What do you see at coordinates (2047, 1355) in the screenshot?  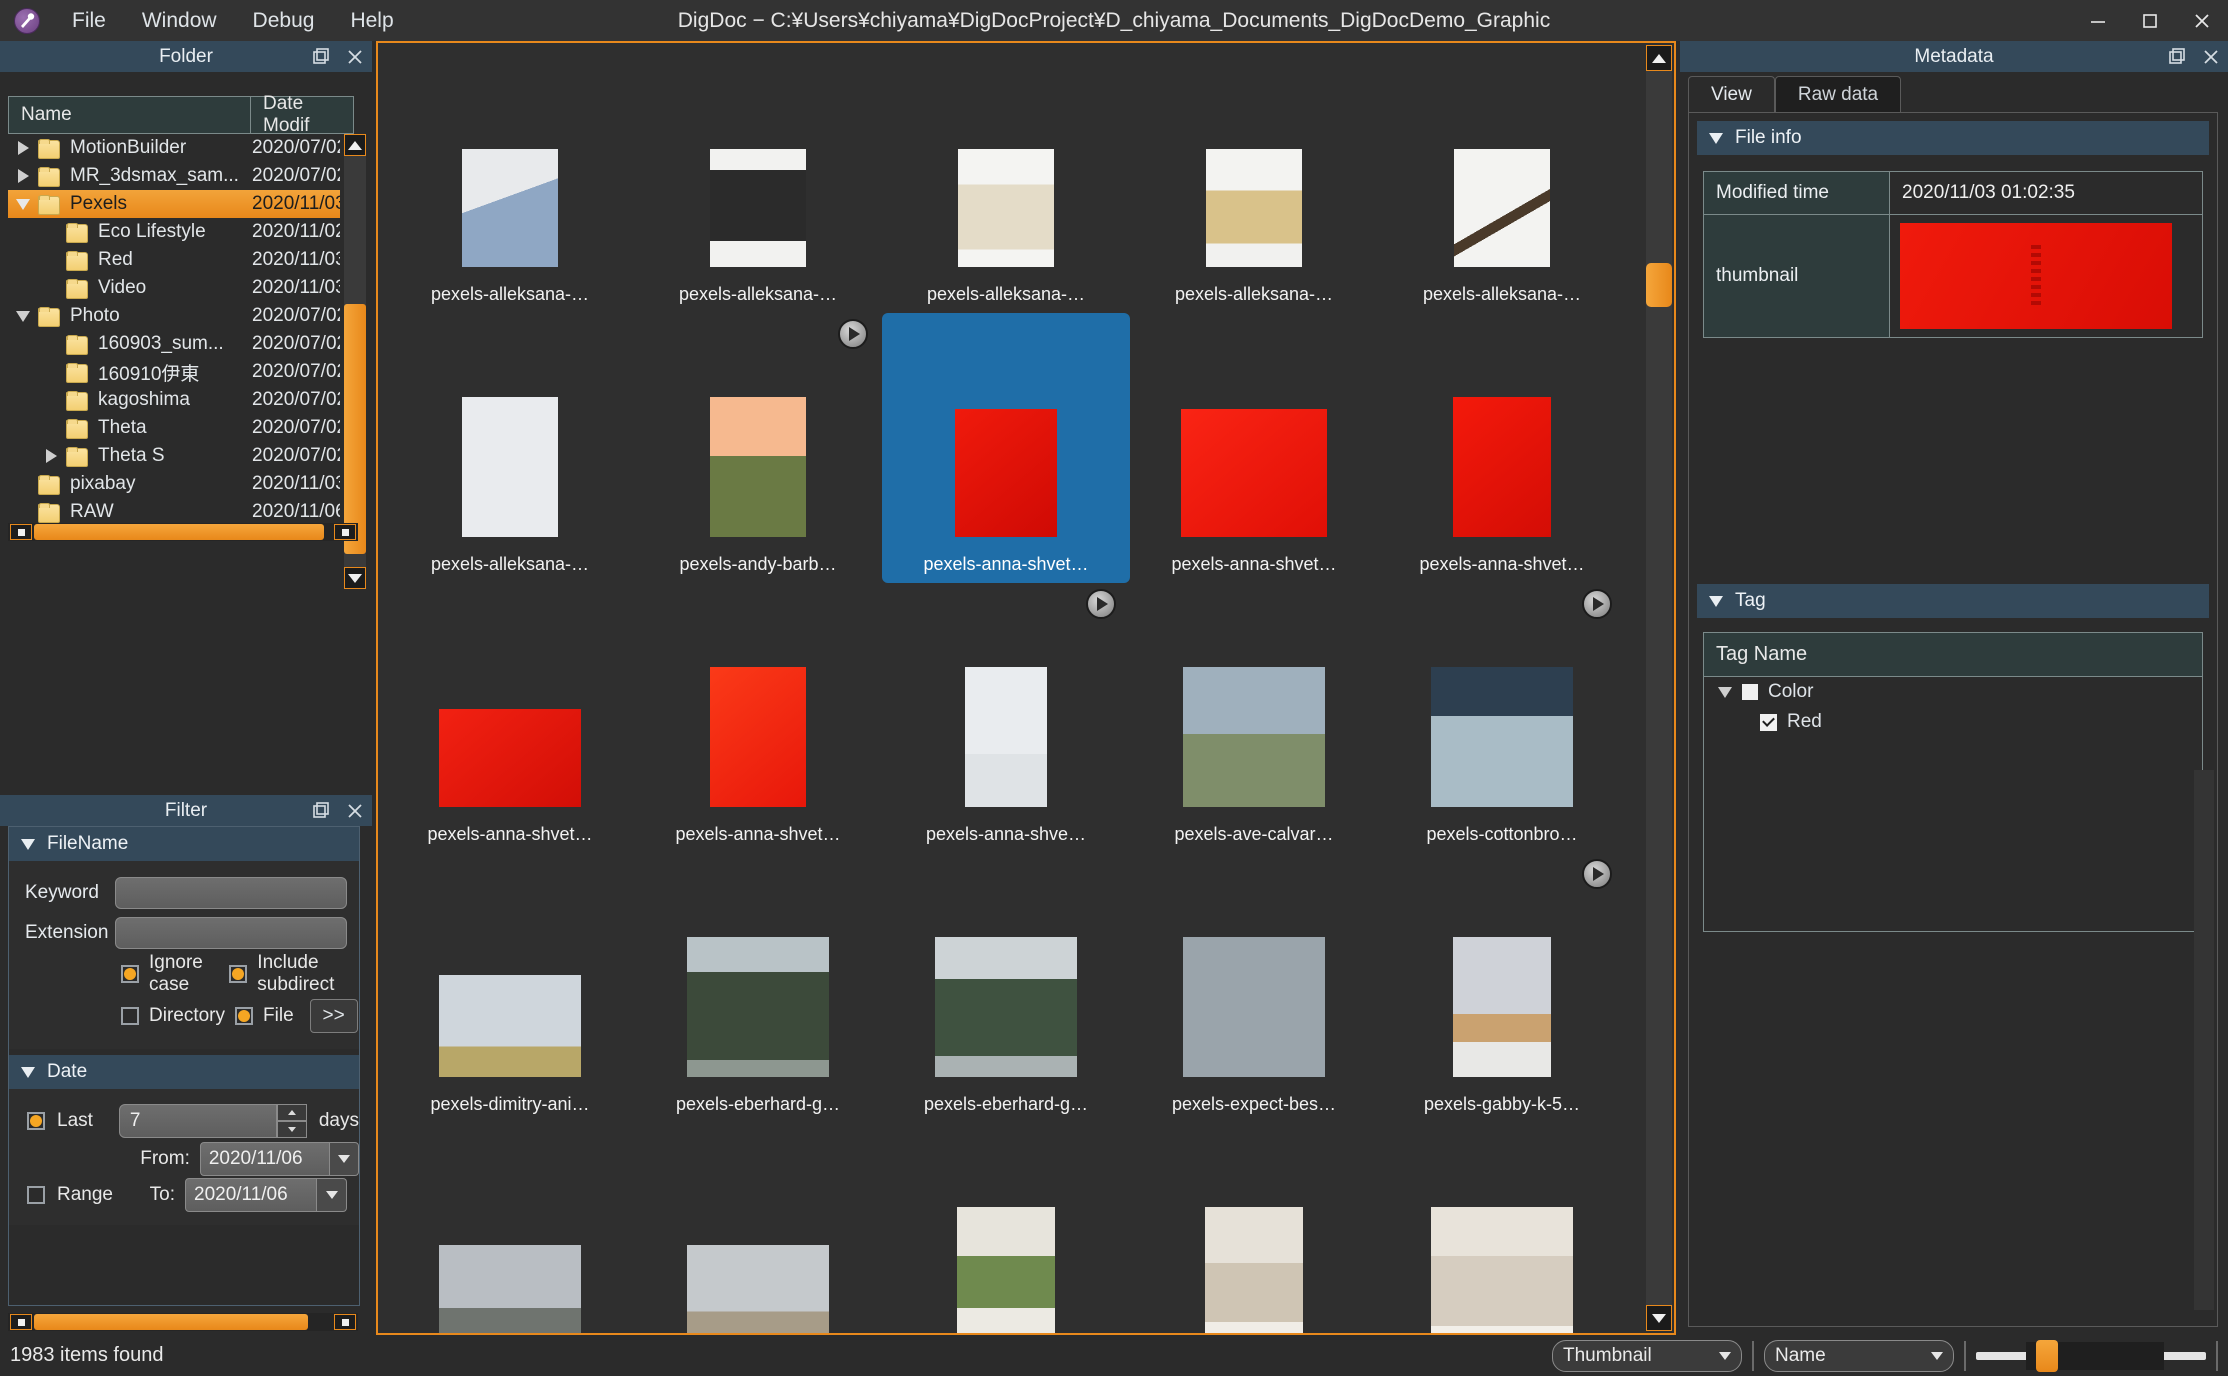 I see `slider-thumb` at bounding box center [2047, 1355].